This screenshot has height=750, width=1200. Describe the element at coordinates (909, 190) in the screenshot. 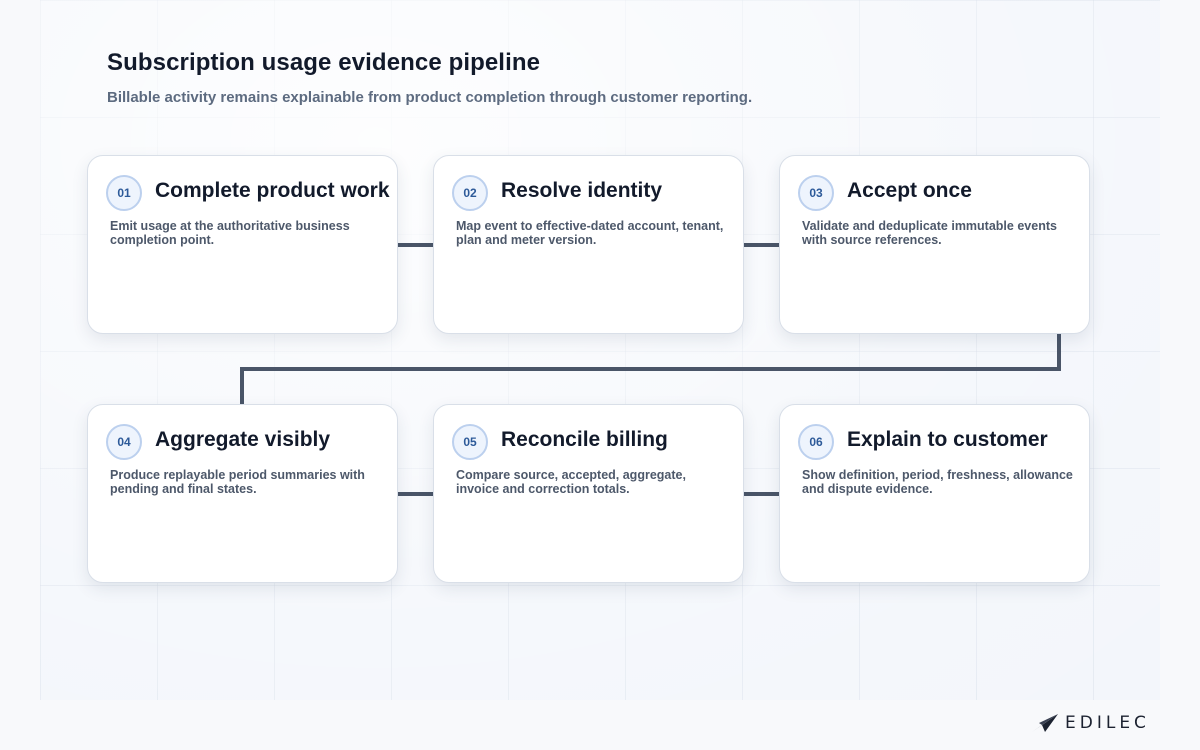

I see `step-title: Accept once` at that location.